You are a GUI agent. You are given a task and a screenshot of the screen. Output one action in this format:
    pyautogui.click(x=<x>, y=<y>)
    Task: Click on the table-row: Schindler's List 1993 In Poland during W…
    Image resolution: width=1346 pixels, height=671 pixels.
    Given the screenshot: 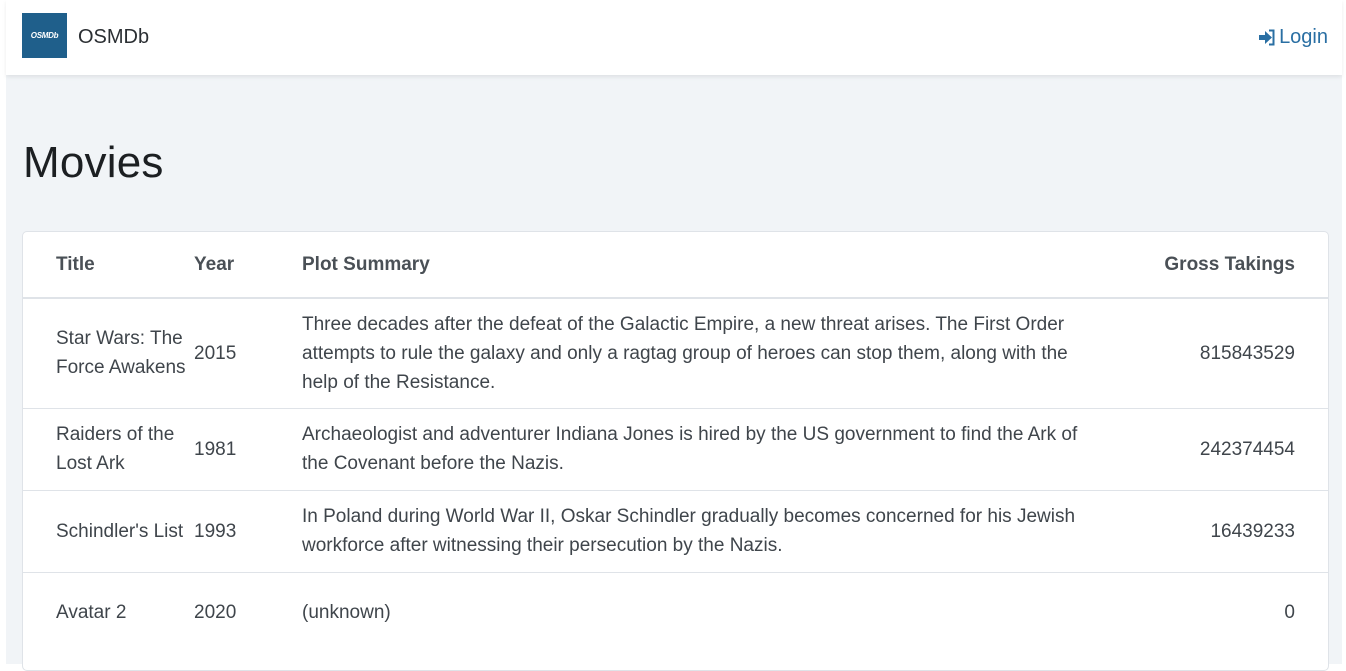 What is the action you would take?
    pyautogui.click(x=675, y=531)
    